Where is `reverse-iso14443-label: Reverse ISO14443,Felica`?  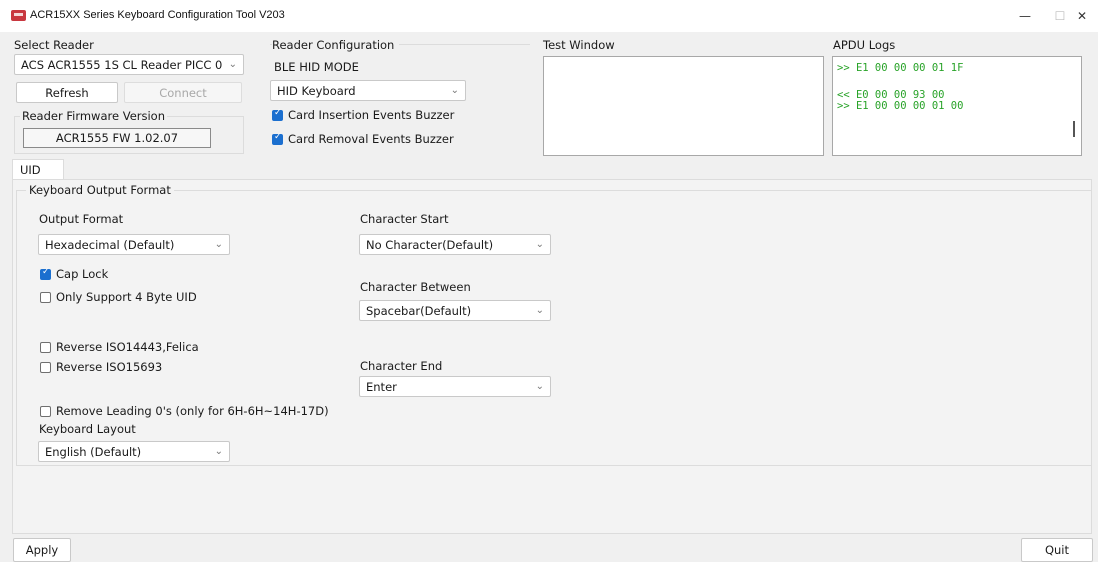 reverse-iso14443-label: Reverse ISO14443,Felica is located at coordinates (127, 347).